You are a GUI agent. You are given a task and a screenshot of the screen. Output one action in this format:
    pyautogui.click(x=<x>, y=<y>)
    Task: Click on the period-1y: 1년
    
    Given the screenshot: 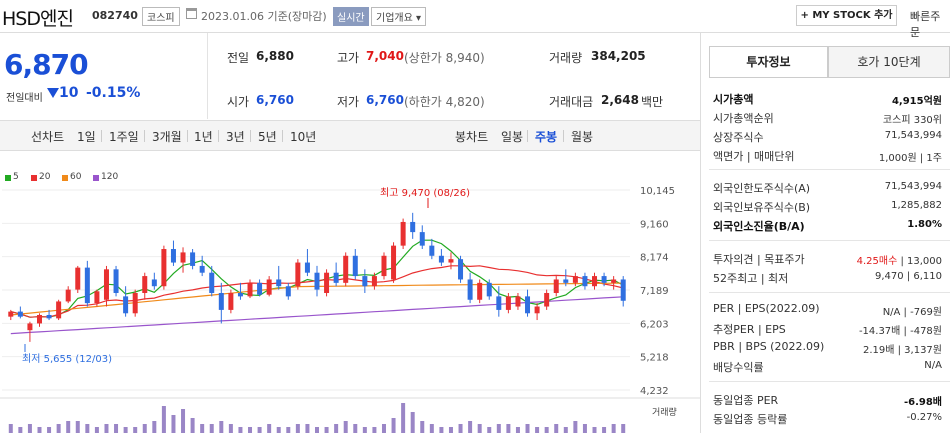 What is the action you would take?
    pyautogui.click(x=203, y=136)
    